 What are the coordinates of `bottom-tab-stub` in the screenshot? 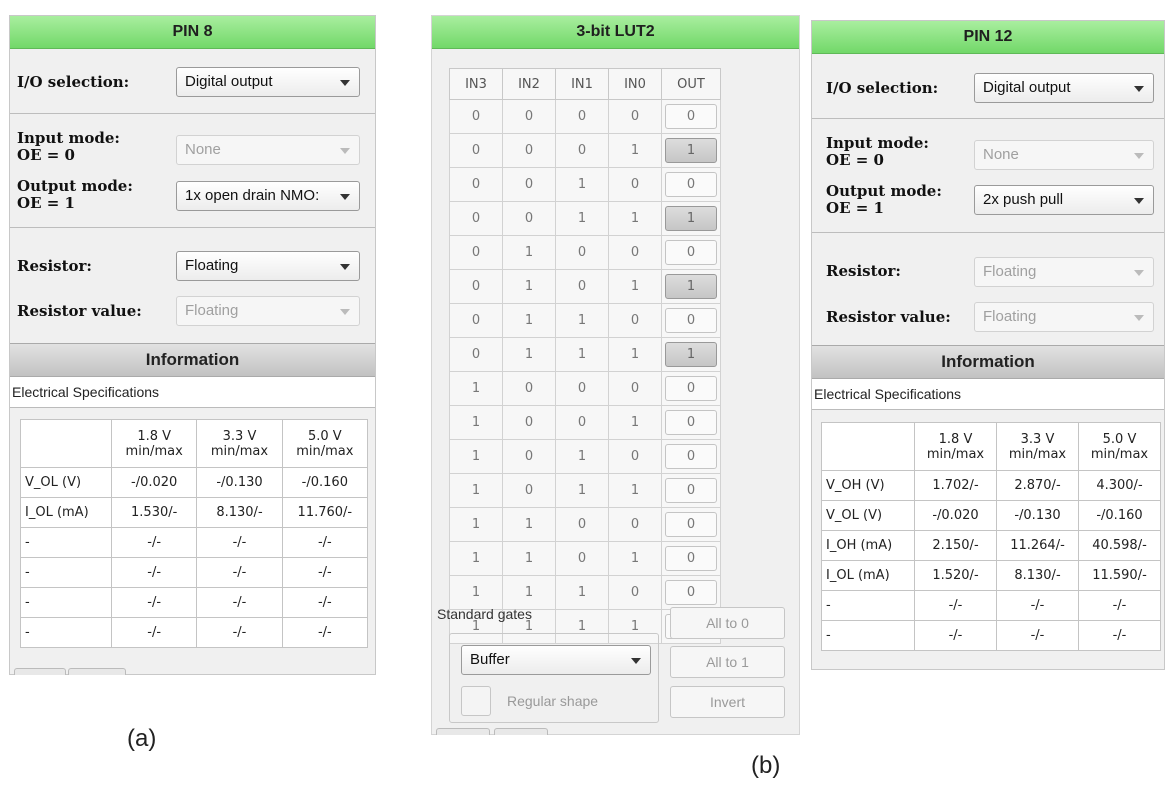 It's located at (40, 671).